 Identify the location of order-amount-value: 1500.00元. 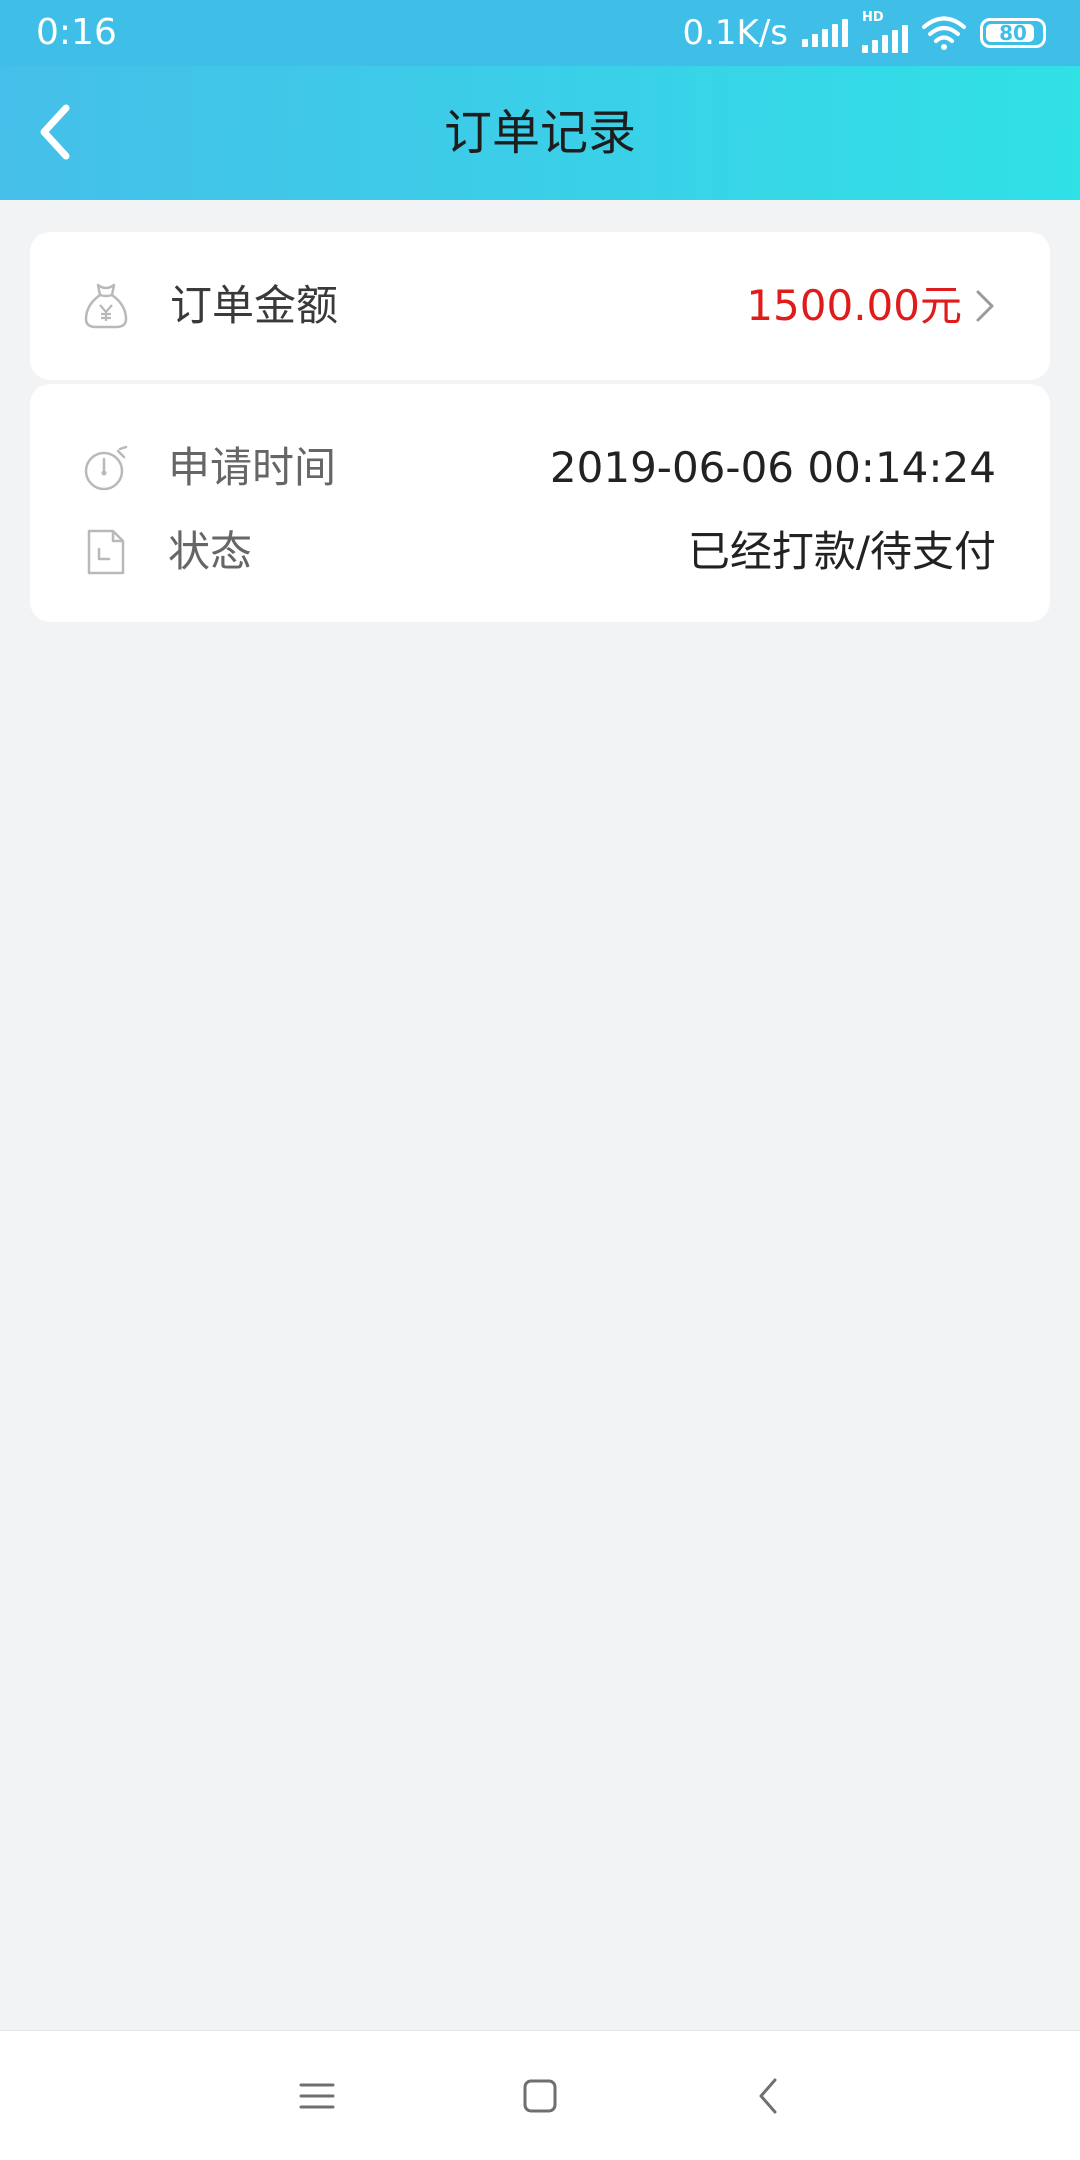
(854, 305).